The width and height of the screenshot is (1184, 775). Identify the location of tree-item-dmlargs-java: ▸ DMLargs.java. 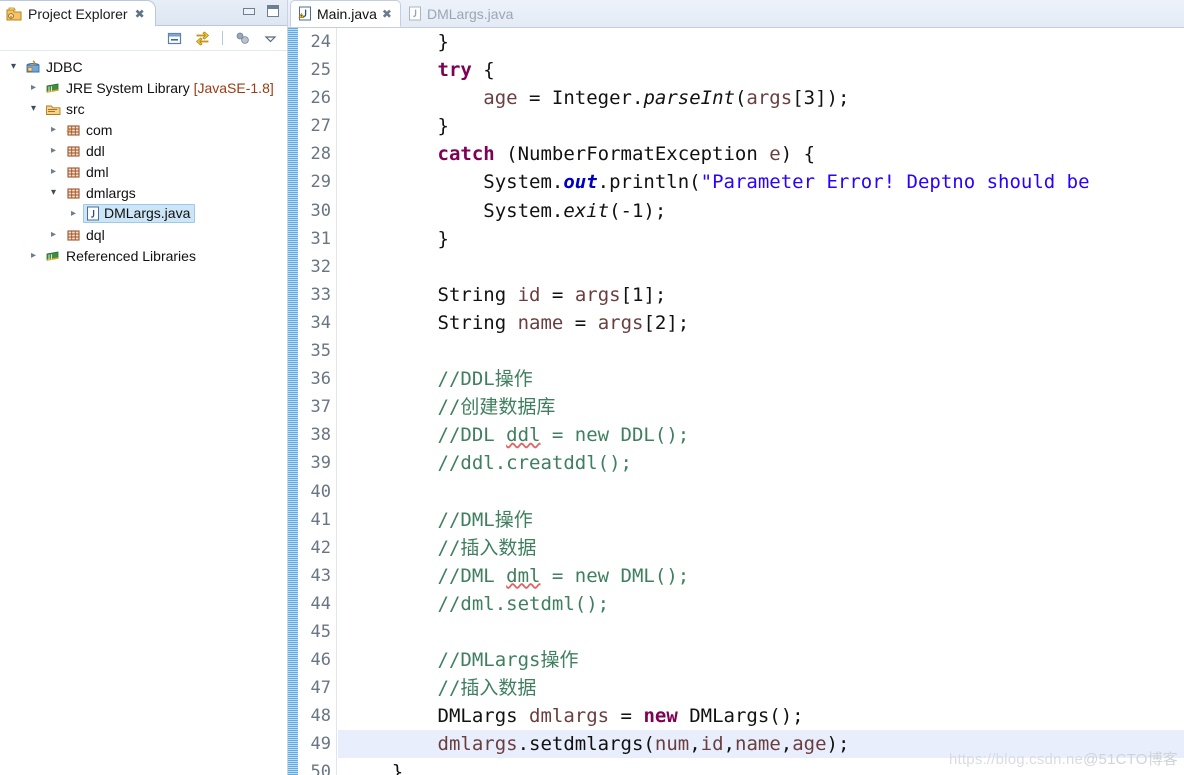
(143, 213).